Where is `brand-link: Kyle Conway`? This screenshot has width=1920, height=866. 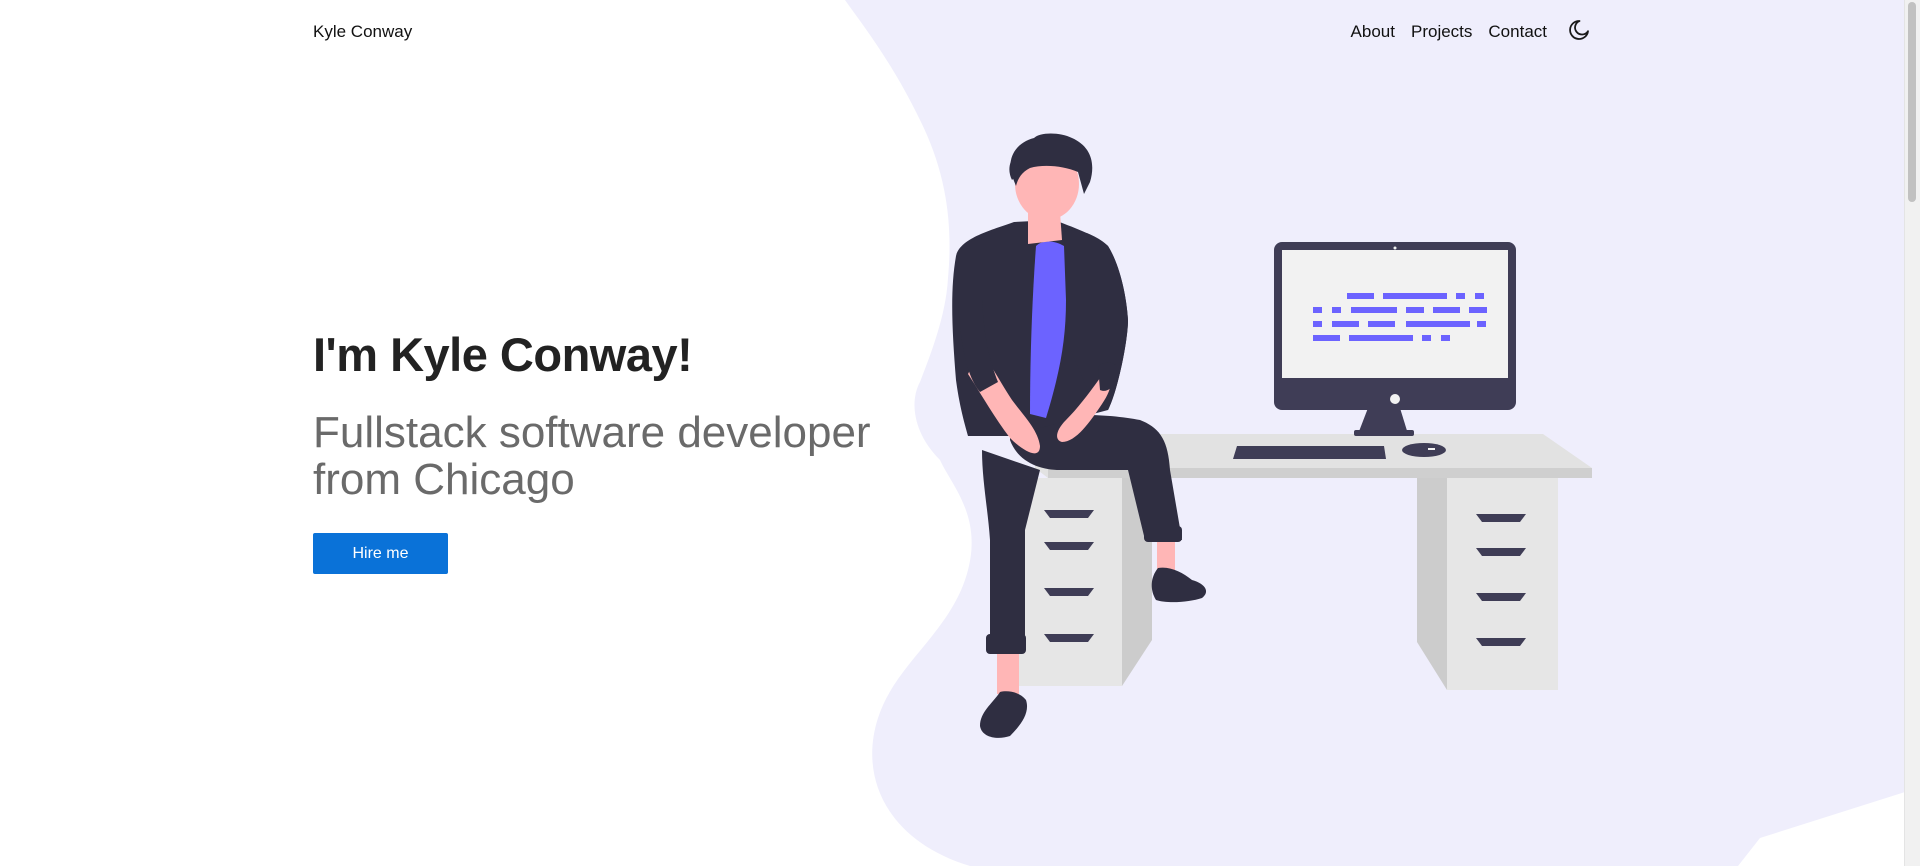 brand-link: Kyle Conway is located at coordinates (362, 32).